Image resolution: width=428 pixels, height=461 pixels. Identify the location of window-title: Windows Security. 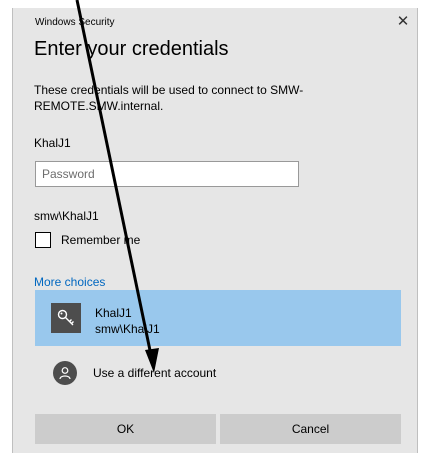
(75, 22).